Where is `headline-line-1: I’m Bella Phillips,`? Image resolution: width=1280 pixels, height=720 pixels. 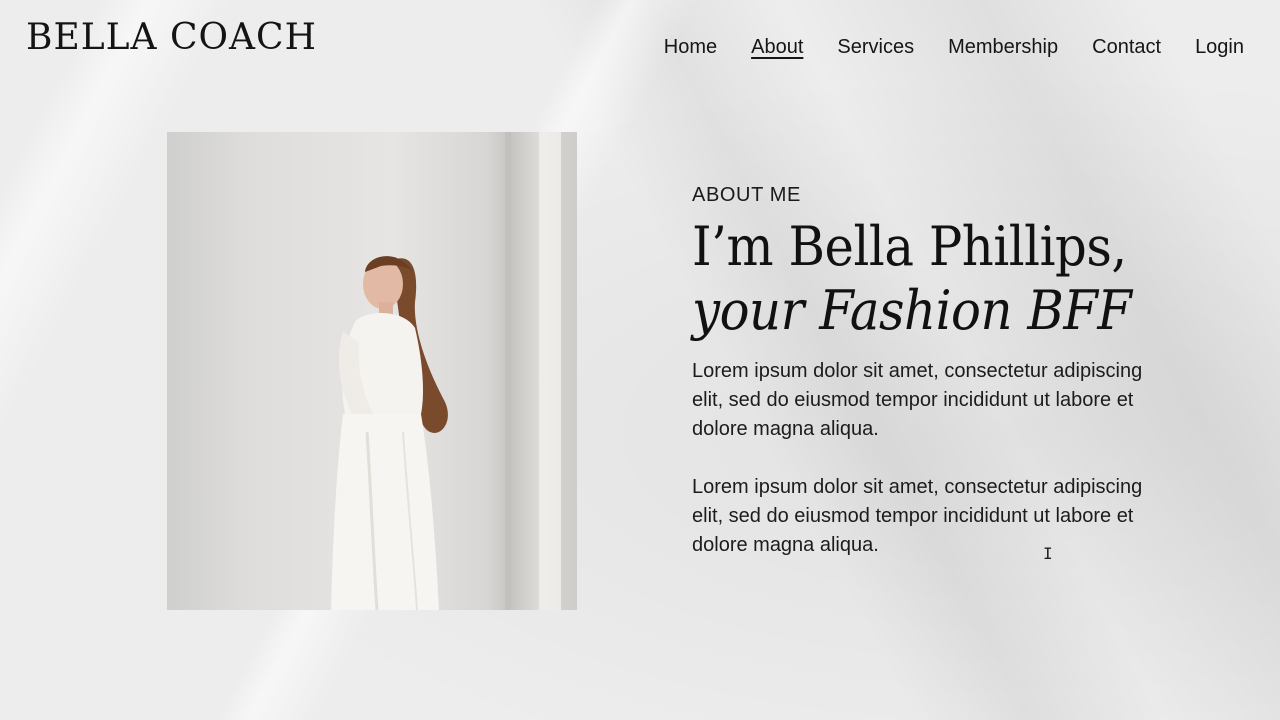 headline-line-1: I’m Bella Phillips, is located at coordinates (909, 246).